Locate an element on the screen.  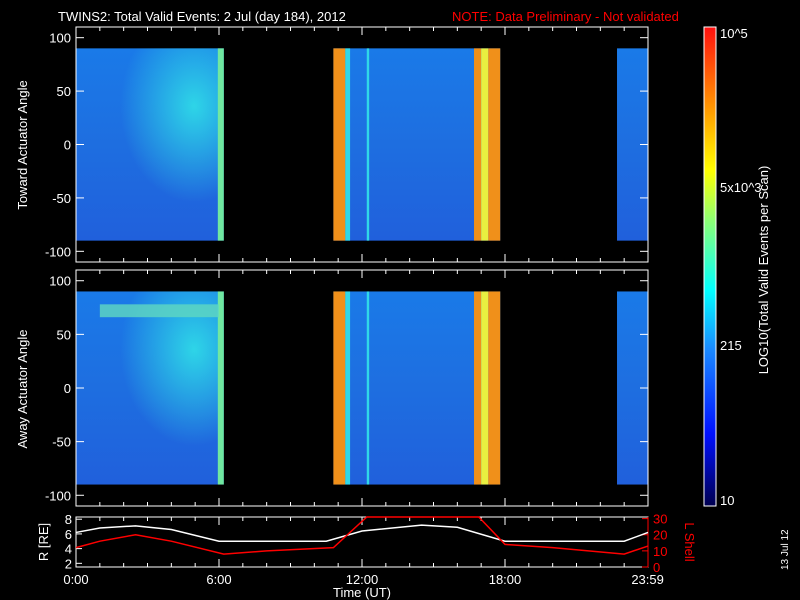
r-tick-label: 6 is located at coordinates (68, 534).